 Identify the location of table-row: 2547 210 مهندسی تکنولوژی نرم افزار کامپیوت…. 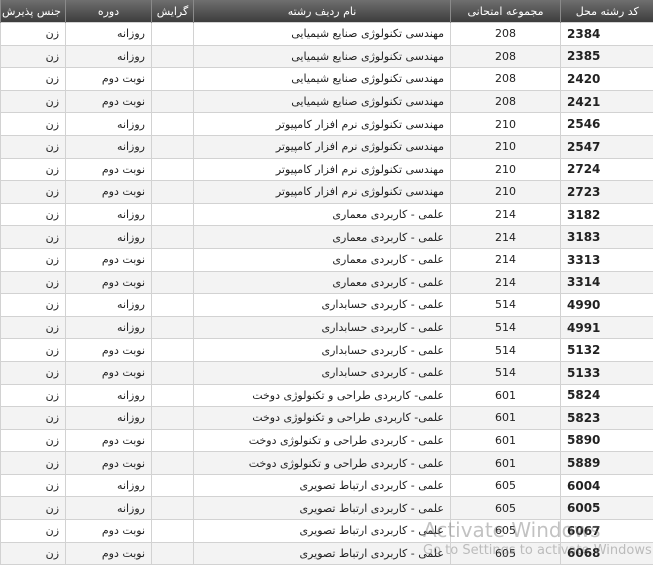
(326, 146).